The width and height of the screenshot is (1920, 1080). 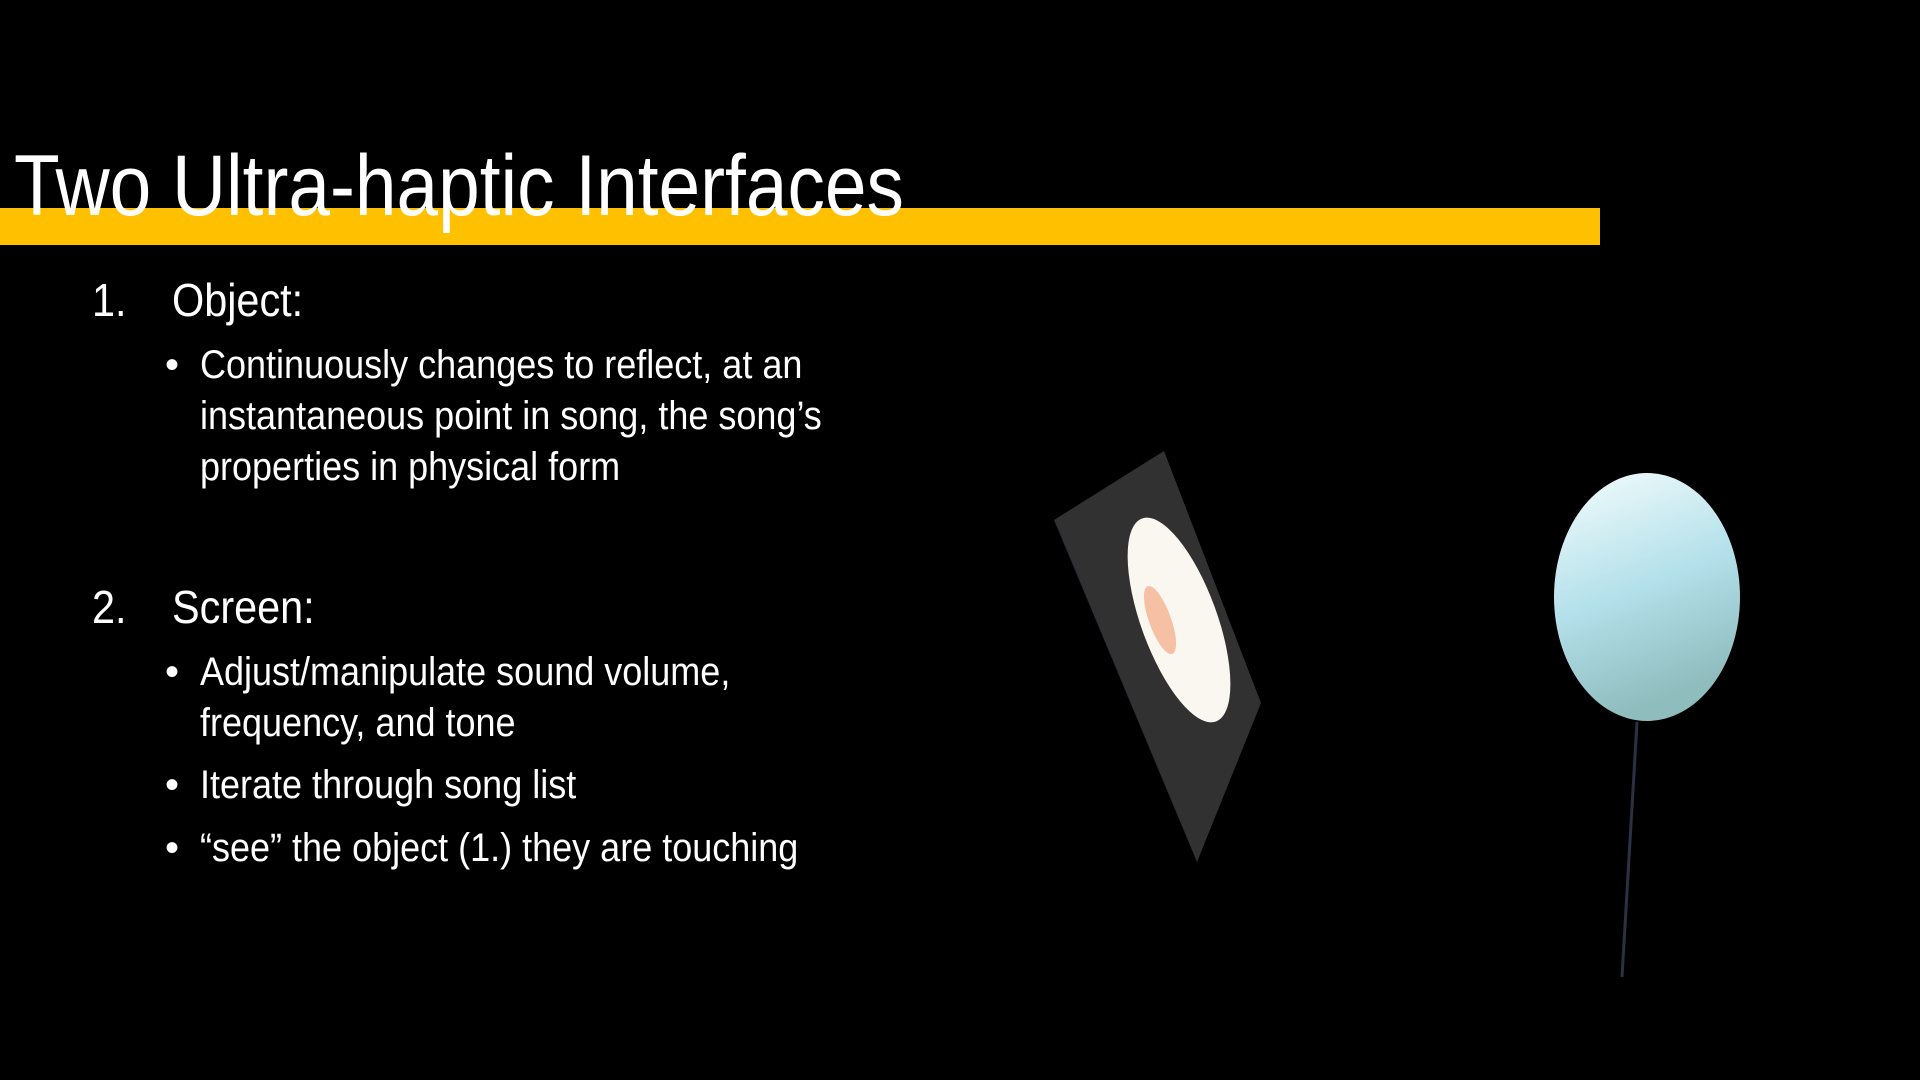 What do you see at coordinates (1647, 725) in the screenshot?
I see `sphere-on-stick-object` at bounding box center [1647, 725].